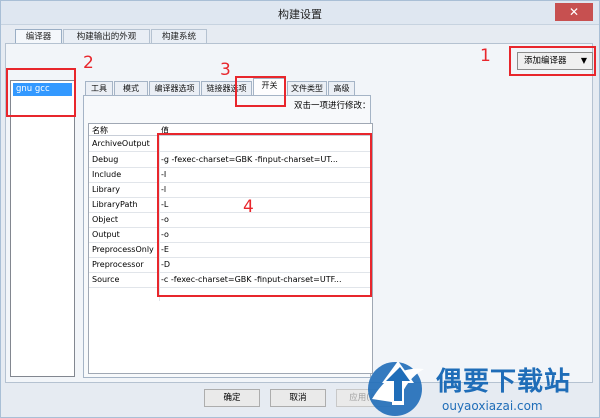 This screenshot has width=600, height=418. I want to click on cancel-button: 取消, so click(298, 398).